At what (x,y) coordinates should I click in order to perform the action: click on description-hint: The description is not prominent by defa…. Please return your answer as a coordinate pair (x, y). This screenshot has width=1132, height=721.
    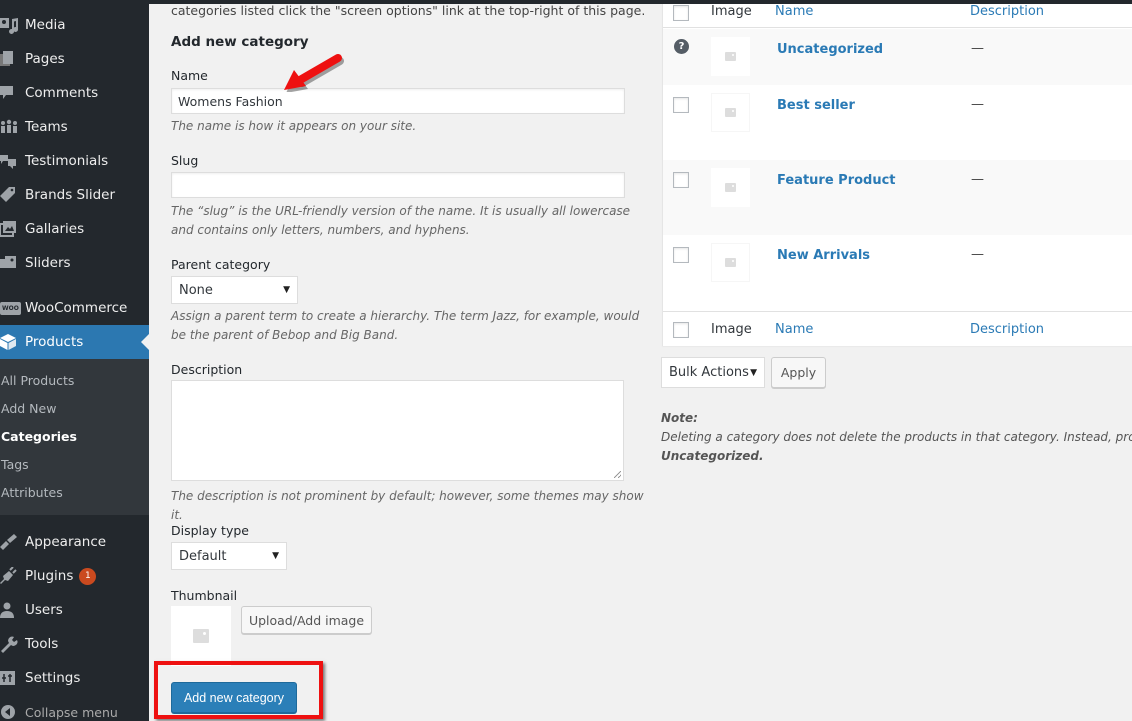
    Looking at the image, I should click on (407, 505).